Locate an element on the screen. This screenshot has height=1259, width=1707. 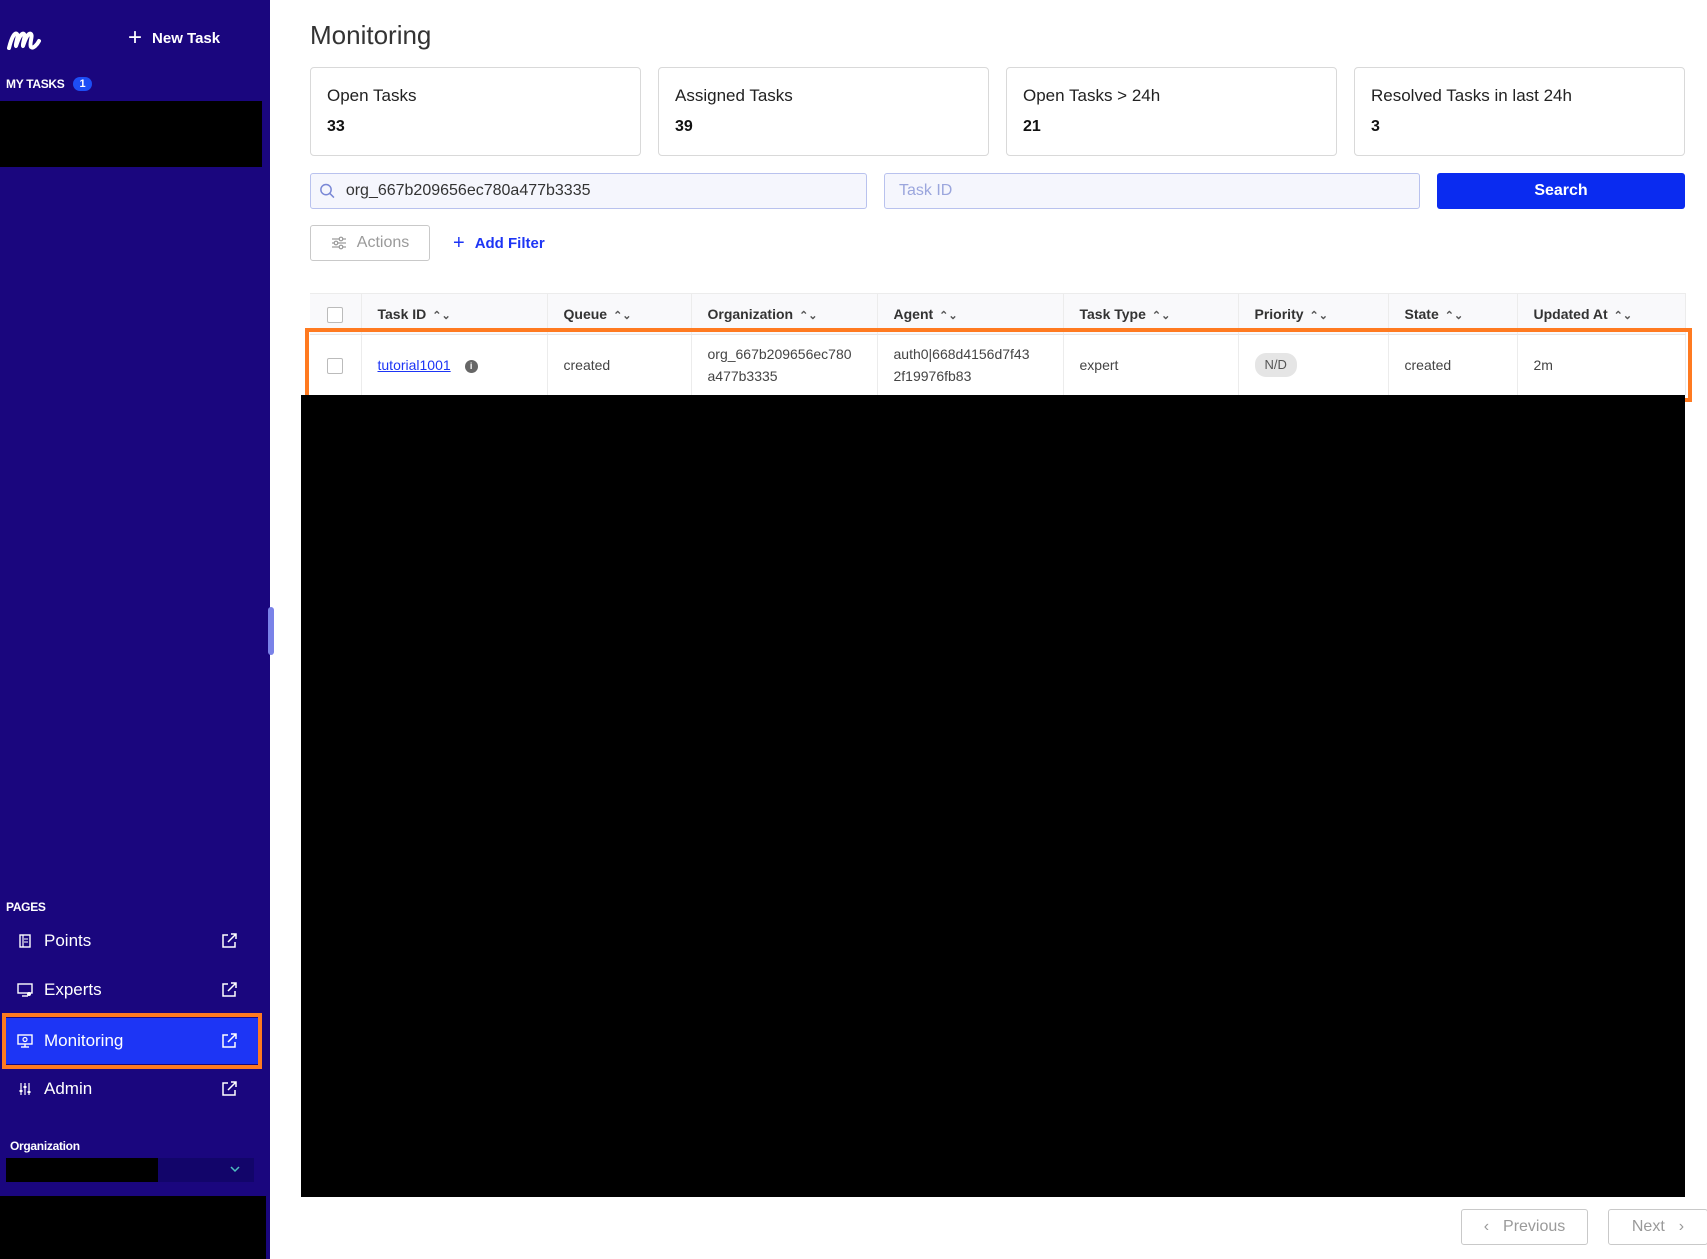
sidebar-item-experts: Experts is located at coordinates (132, 990).